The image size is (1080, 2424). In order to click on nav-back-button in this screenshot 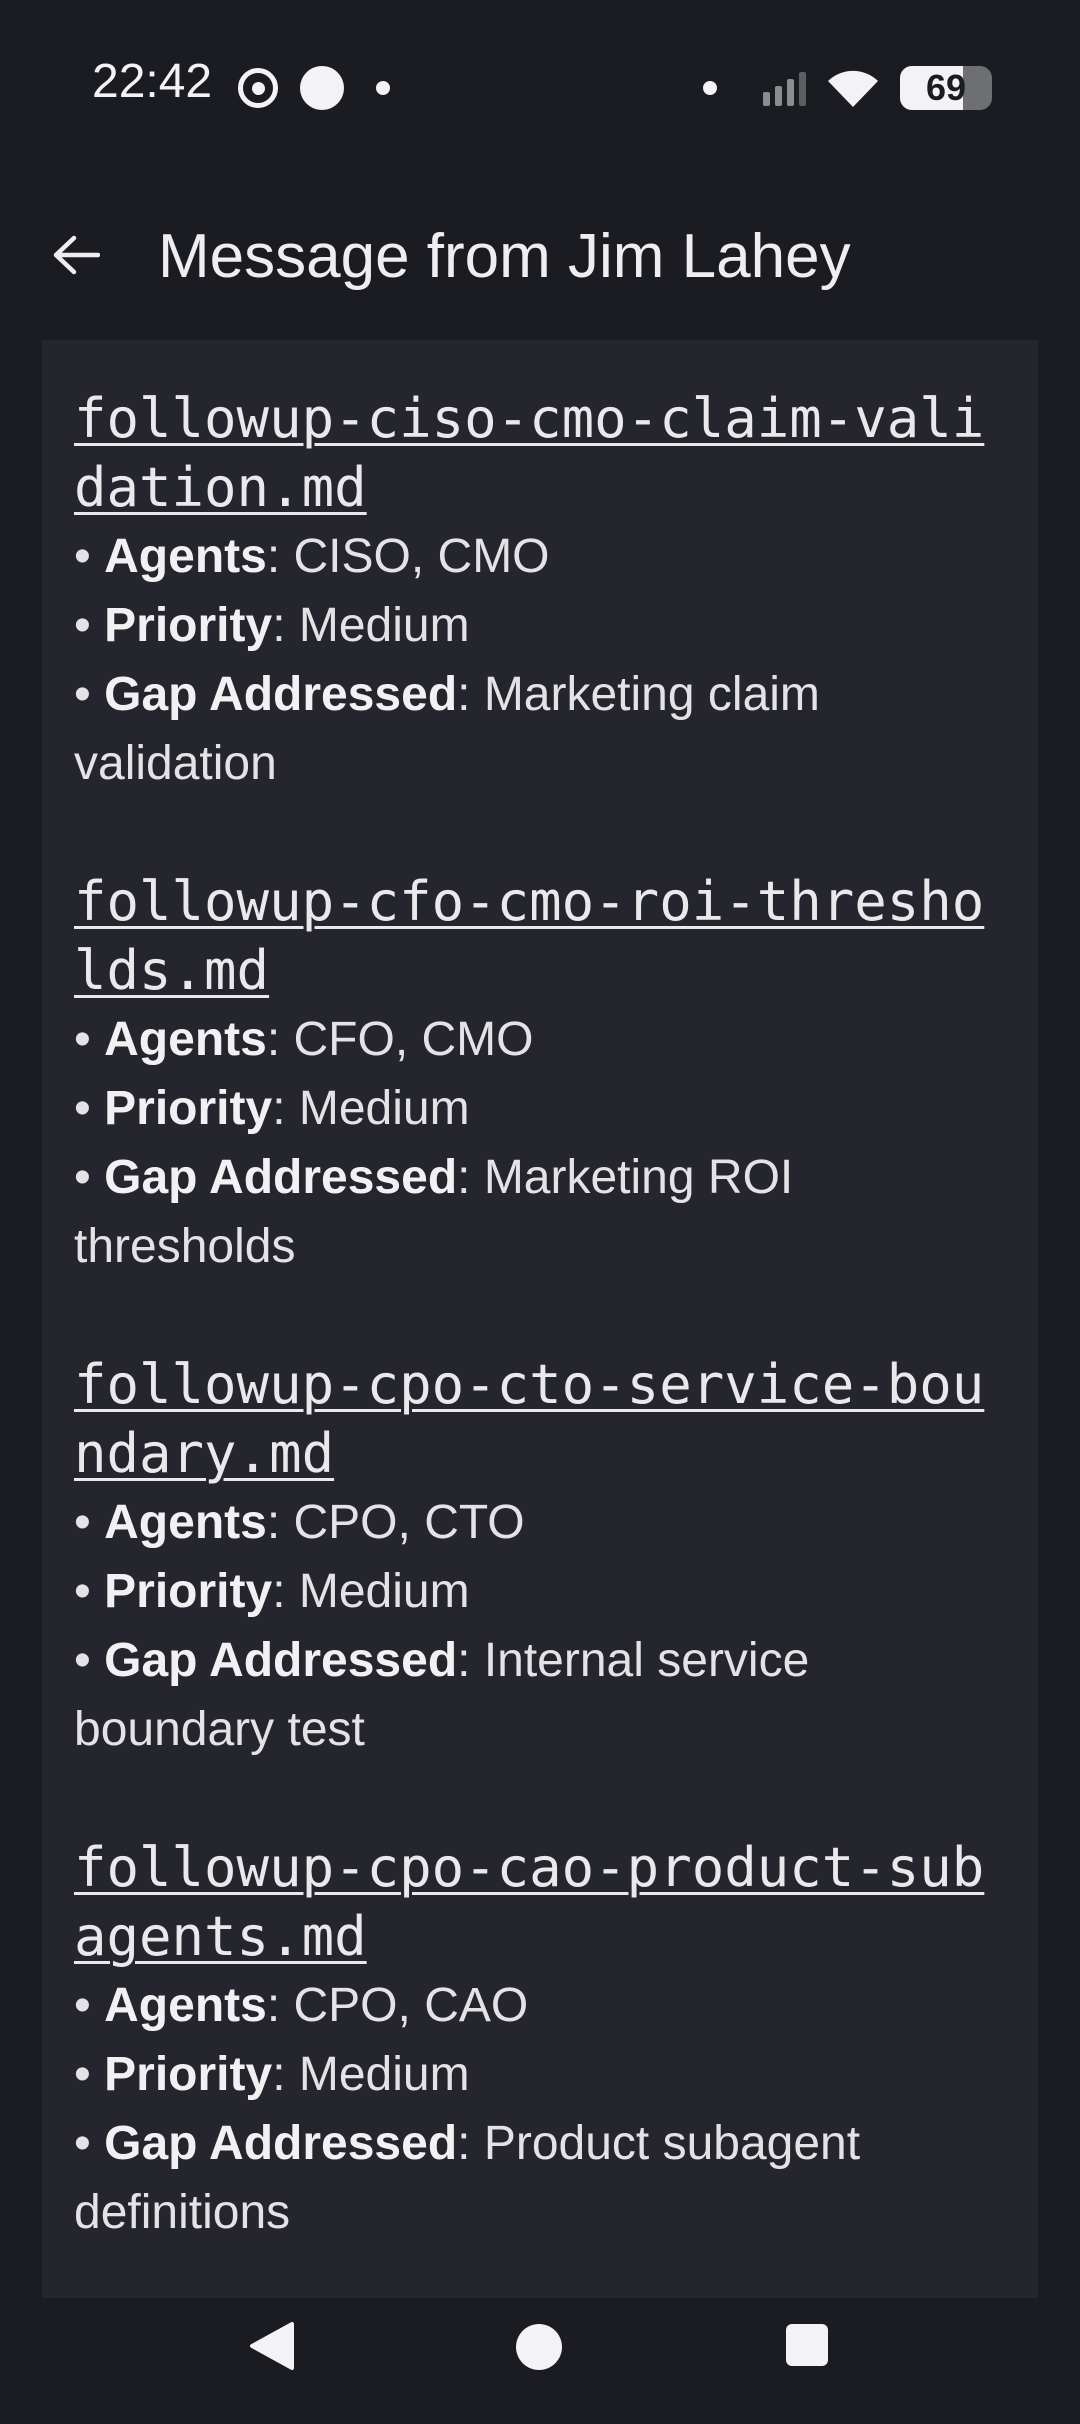, I will do `click(272, 2346)`.